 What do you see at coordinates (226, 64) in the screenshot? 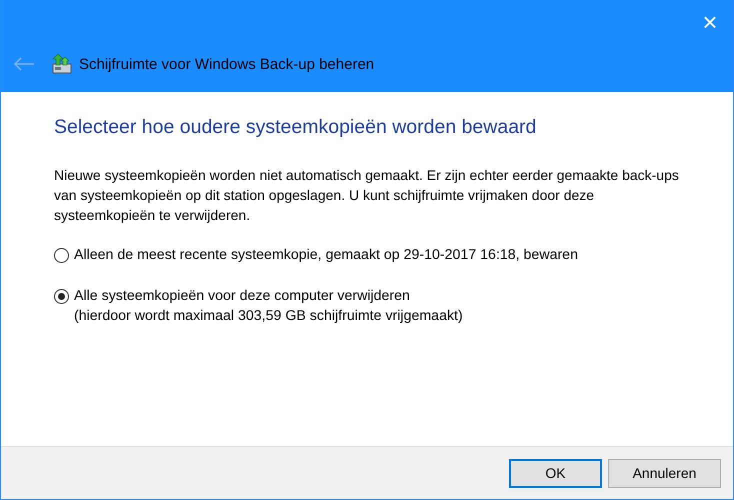
I see `window-title: Schijfruimte voor Windows Back-up beheren` at bounding box center [226, 64].